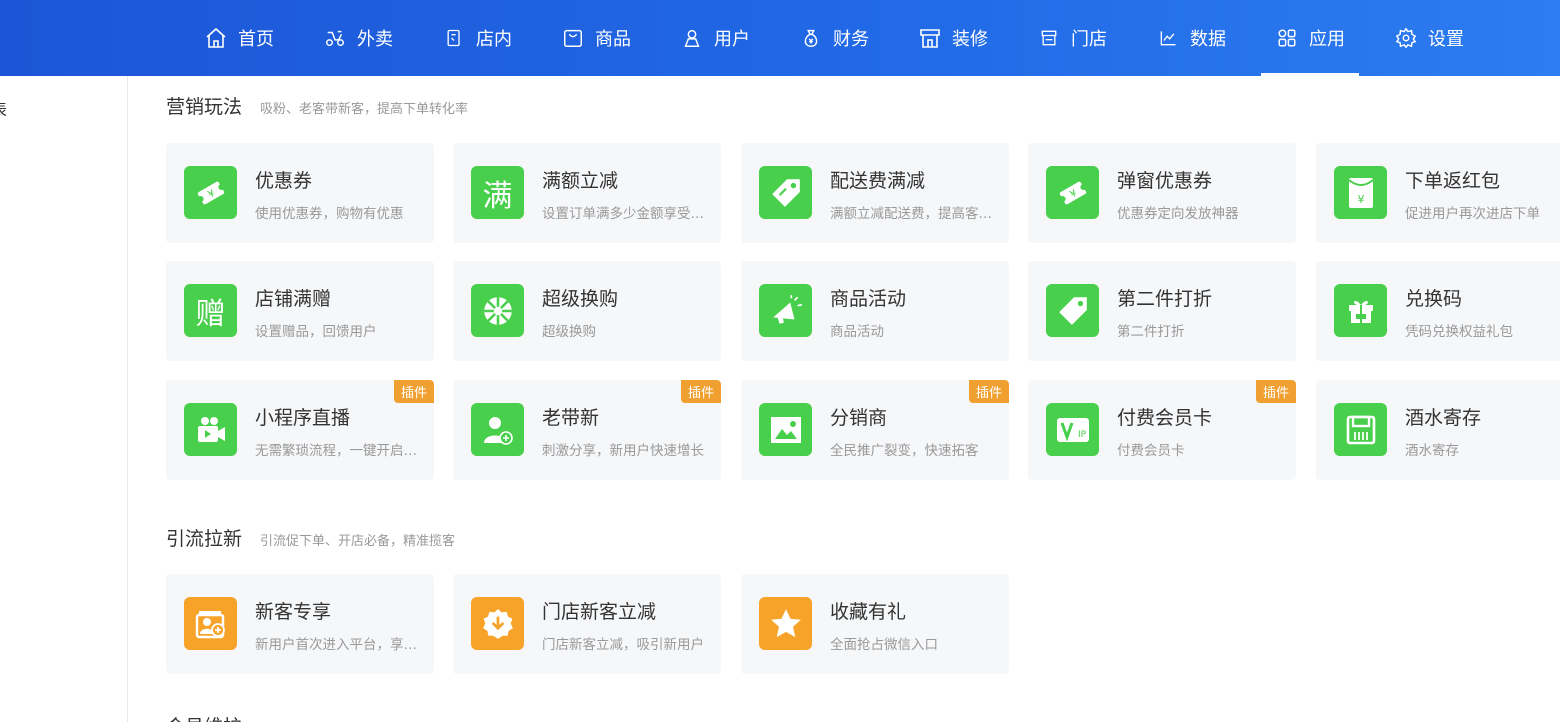 The height and width of the screenshot is (722, 1560). Describe the element at coordinates (1168, 38) in the screenshot. I see `chart-icon` at that location.